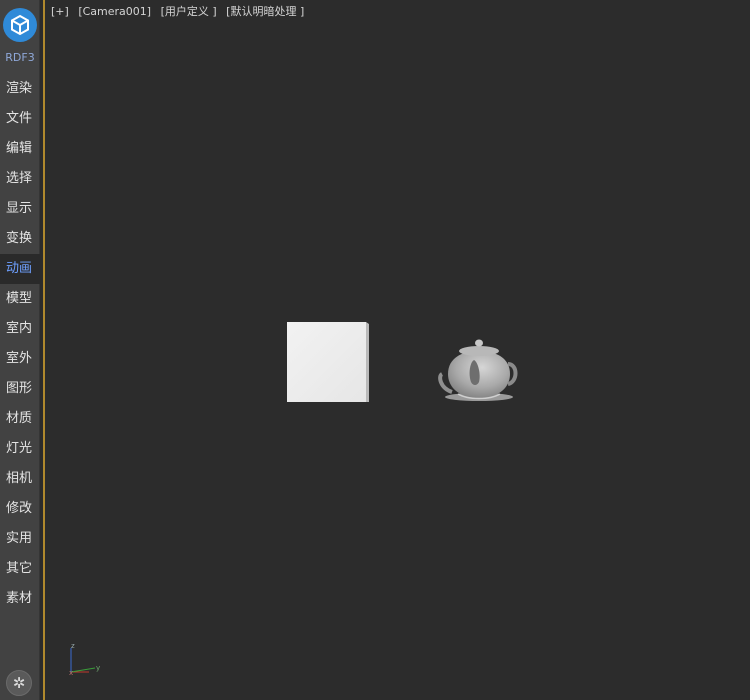  What do you see at coordinates (20, 119) in the screenshot?
I see `sidebar-item-file: 文件` at bounding box center [20, 119].